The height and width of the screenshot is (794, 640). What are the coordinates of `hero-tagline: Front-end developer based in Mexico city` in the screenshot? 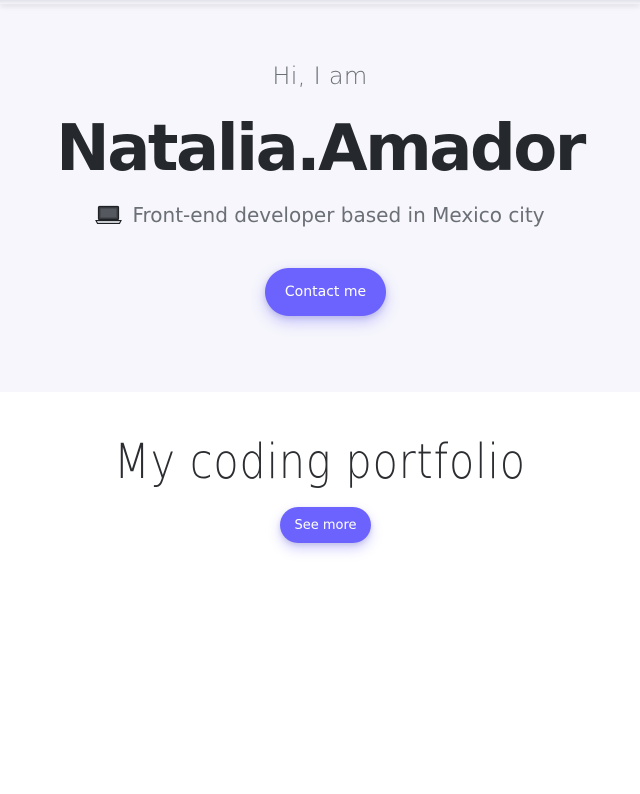 It's located at (320, 215).